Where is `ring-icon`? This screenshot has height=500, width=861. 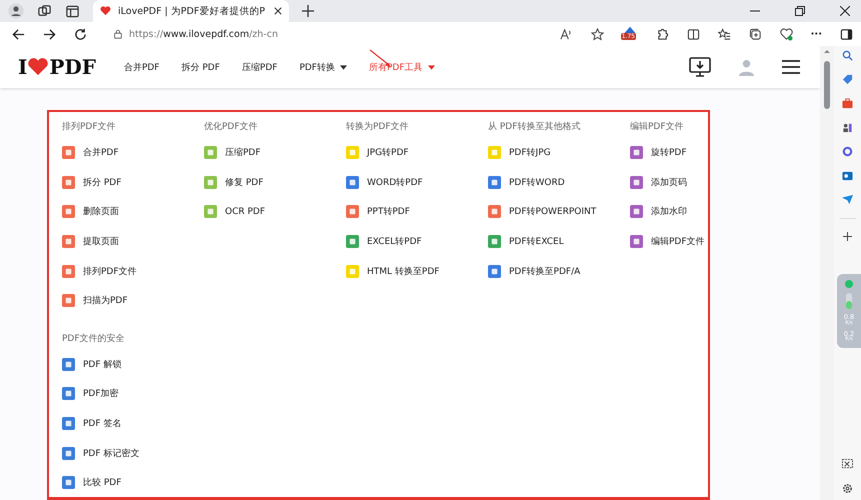
ring-icon is located at coordinates (847, 151).